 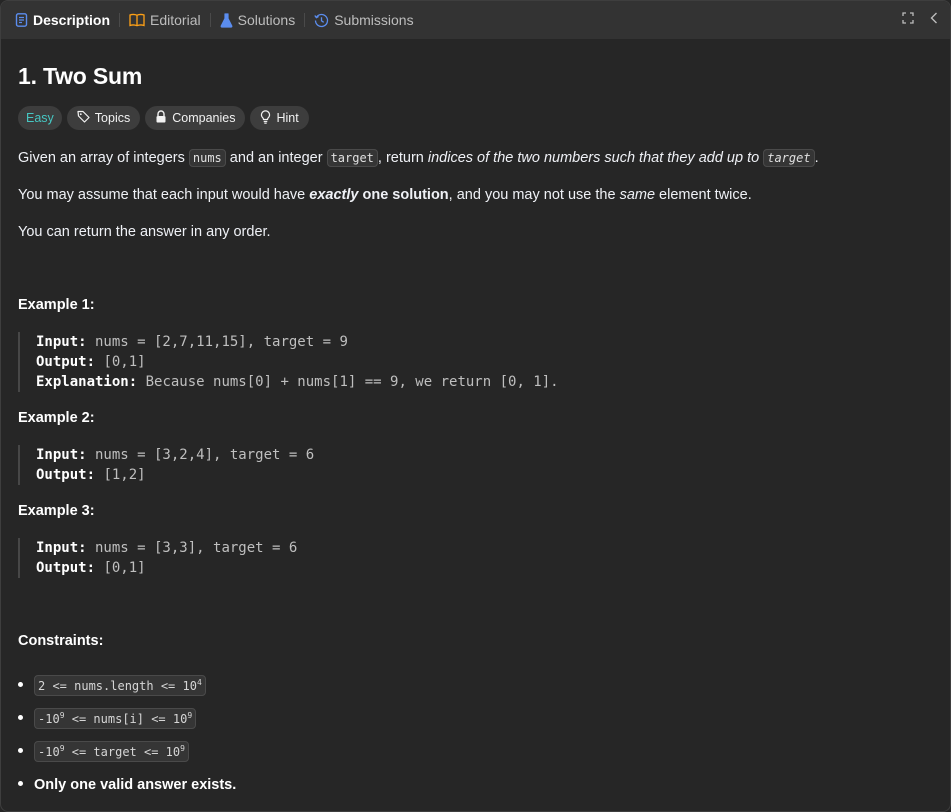 I want to click on strong-text: one solution, so click(x=403, y=195).